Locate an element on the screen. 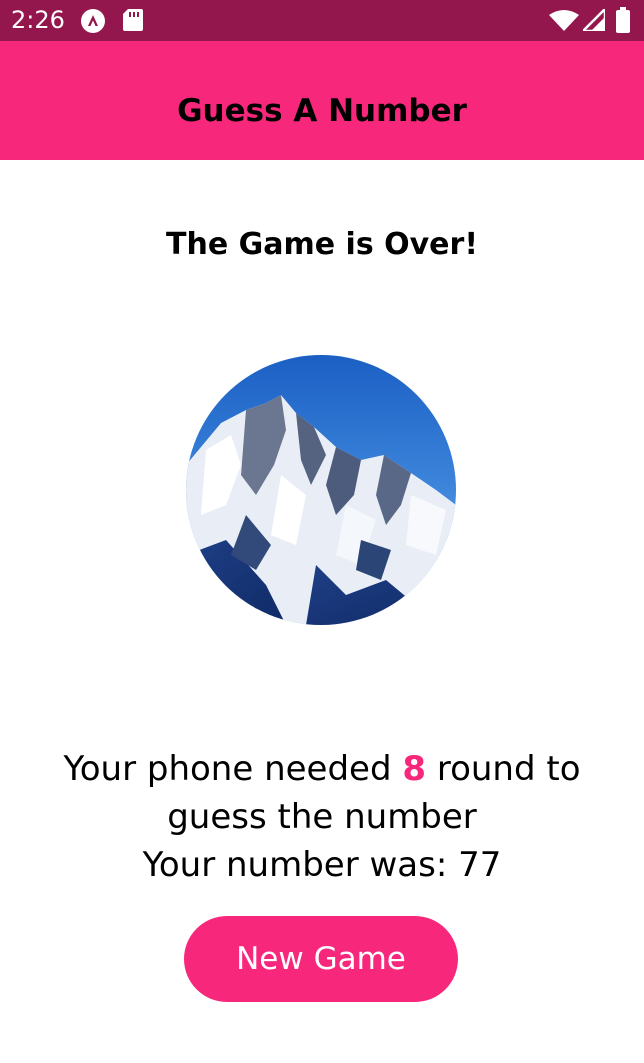 Image resolution: width=644 pixels, height=1063 pixels. wifi-icon is located at coordinates (564, 22).